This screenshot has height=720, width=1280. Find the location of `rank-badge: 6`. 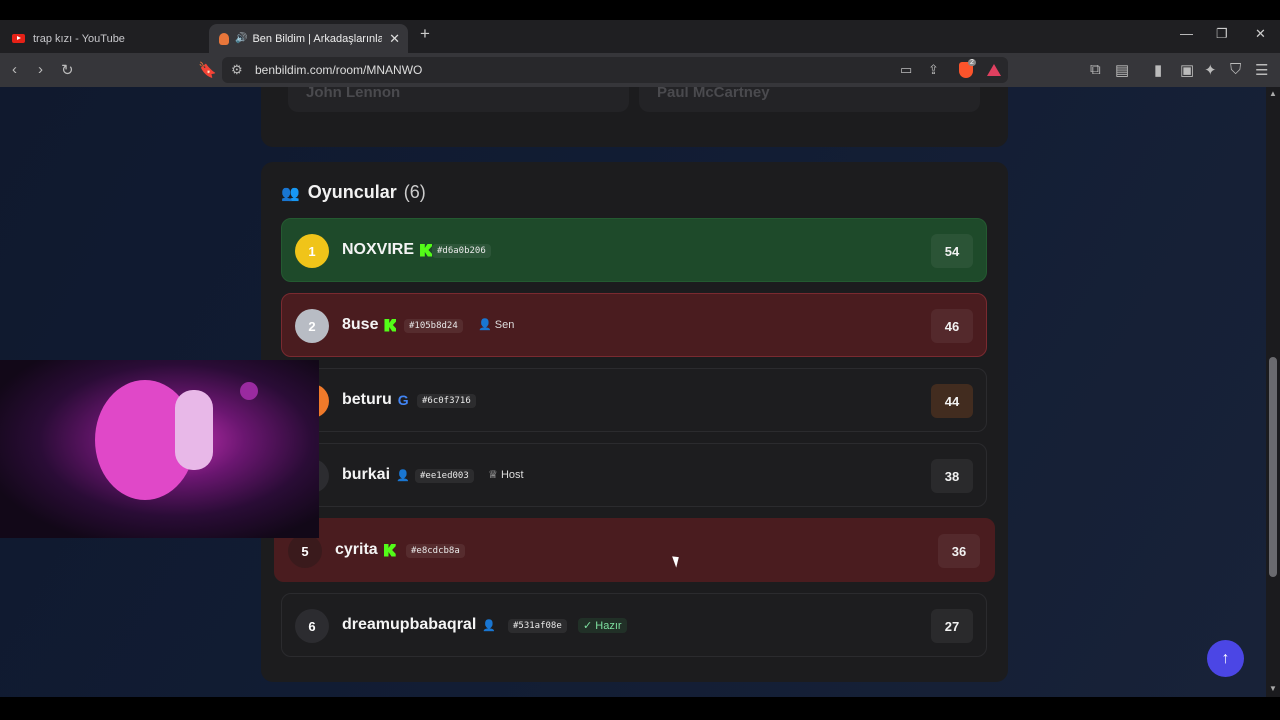

rank-badge: 6 is located at coordinates (312, 626).